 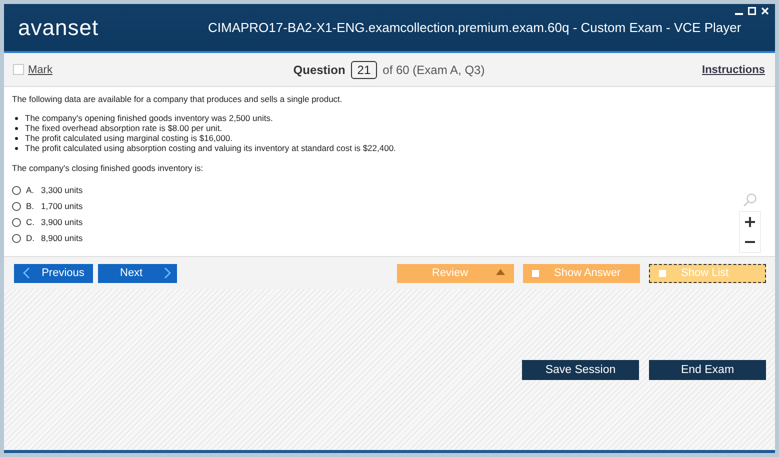 What do you see at coordinates (634, 70) in the screenshot?
I see `instructions-link: Instructions` at bounding box center [634, 70].